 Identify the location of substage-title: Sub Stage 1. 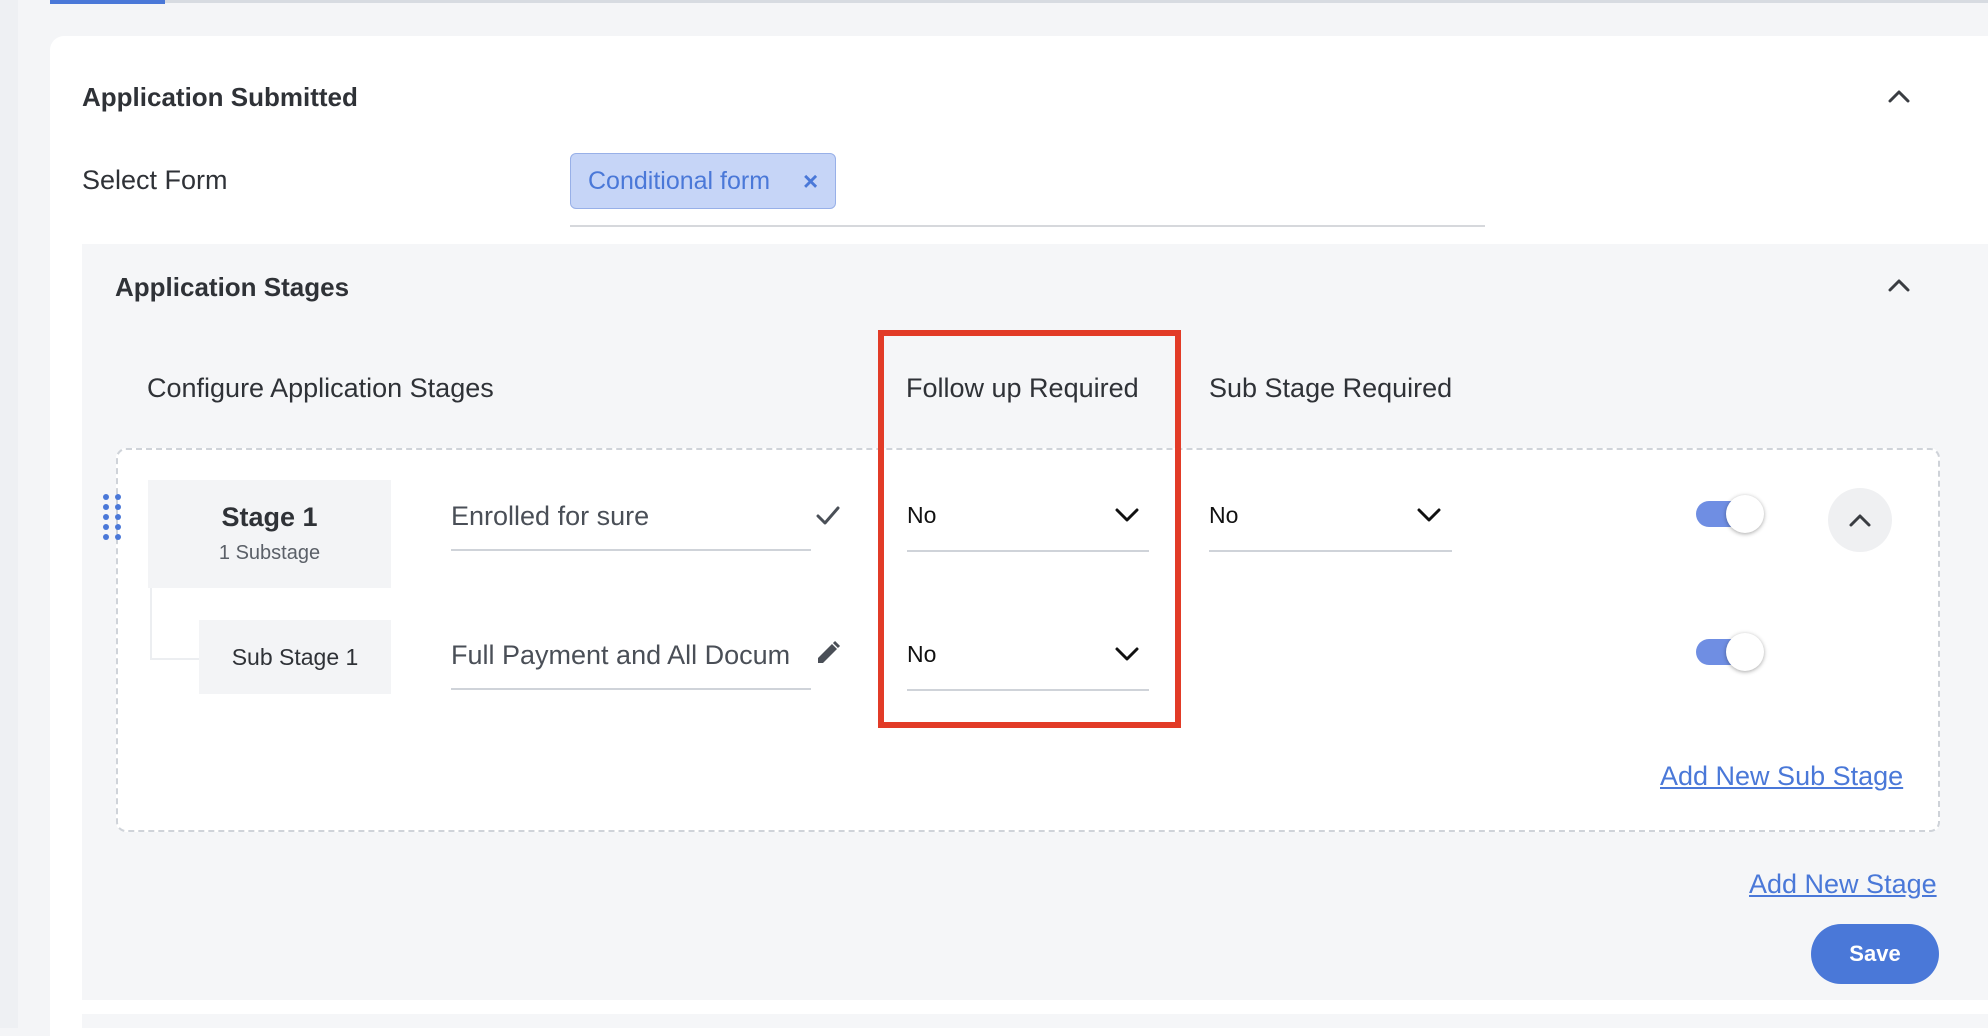
(295, 657).